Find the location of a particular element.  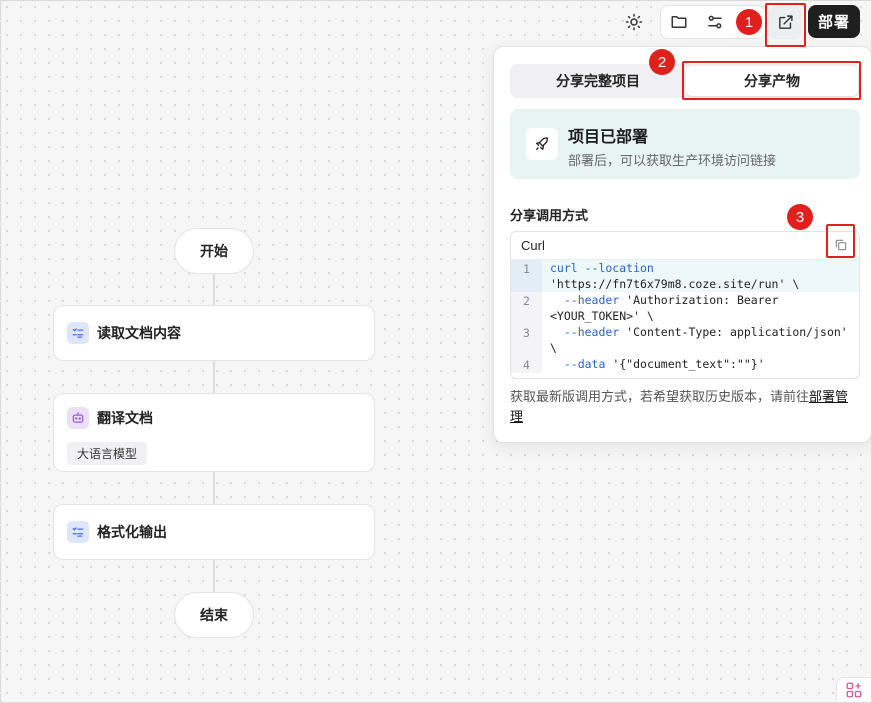

share-mode-tabs: 分享完整项目 分享产物 is located at coordinates (685, 81).